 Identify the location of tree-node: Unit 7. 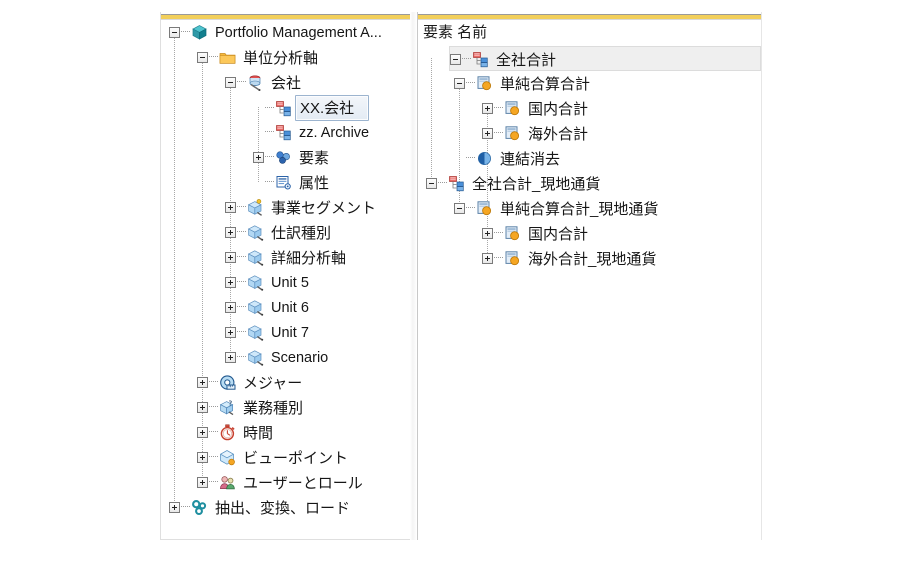
(287, 332).